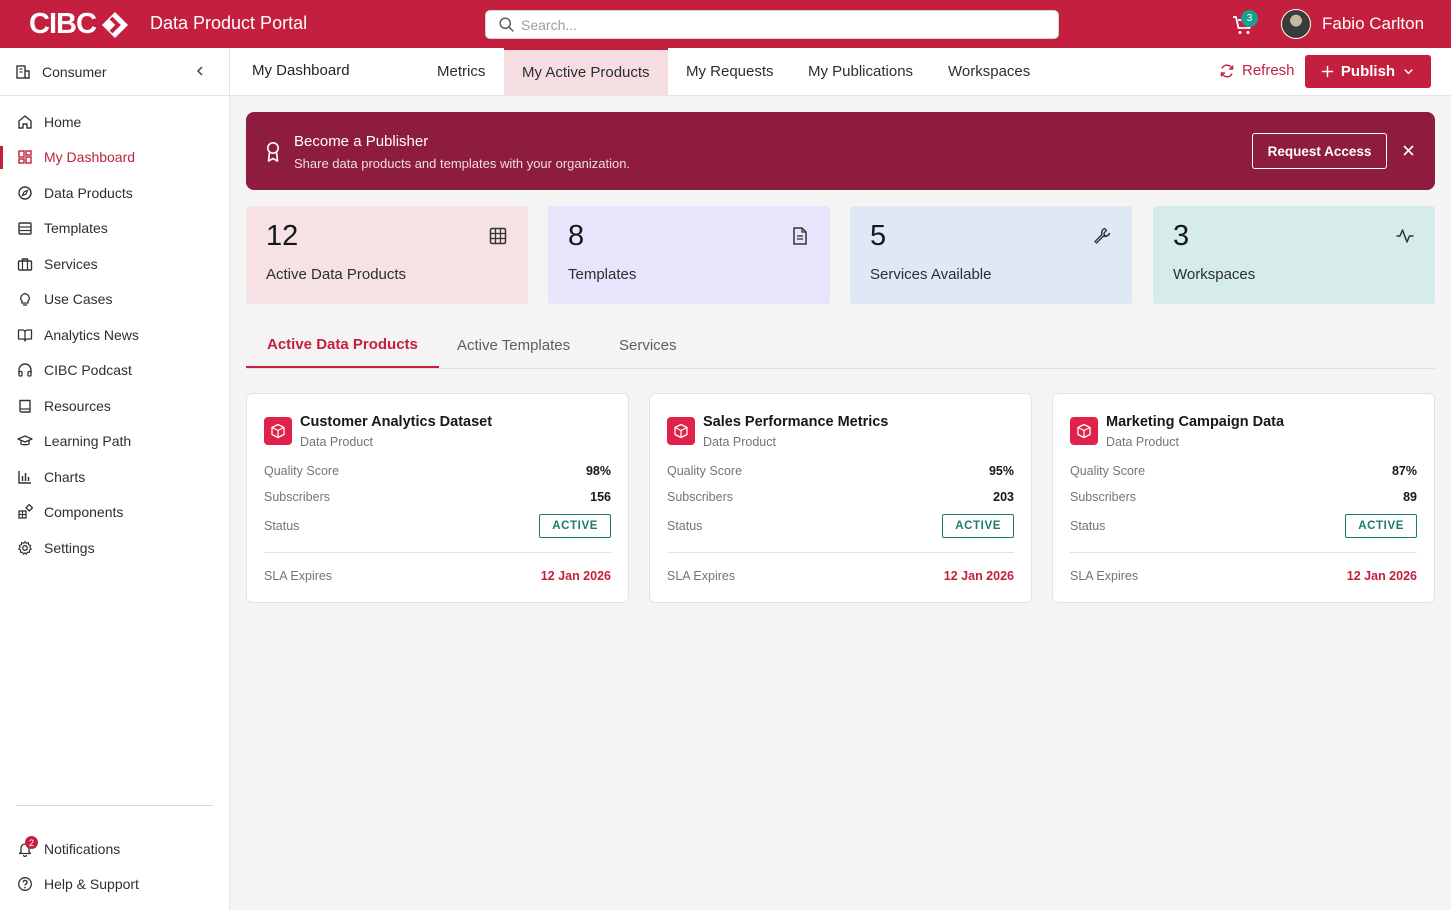 The width and height of the screenshot is (1451, 910). What do you see at coordinates (840, 471) in the screenshot?
I see `quality-row: Quality Score 95%` at bounding box center [840, 471].